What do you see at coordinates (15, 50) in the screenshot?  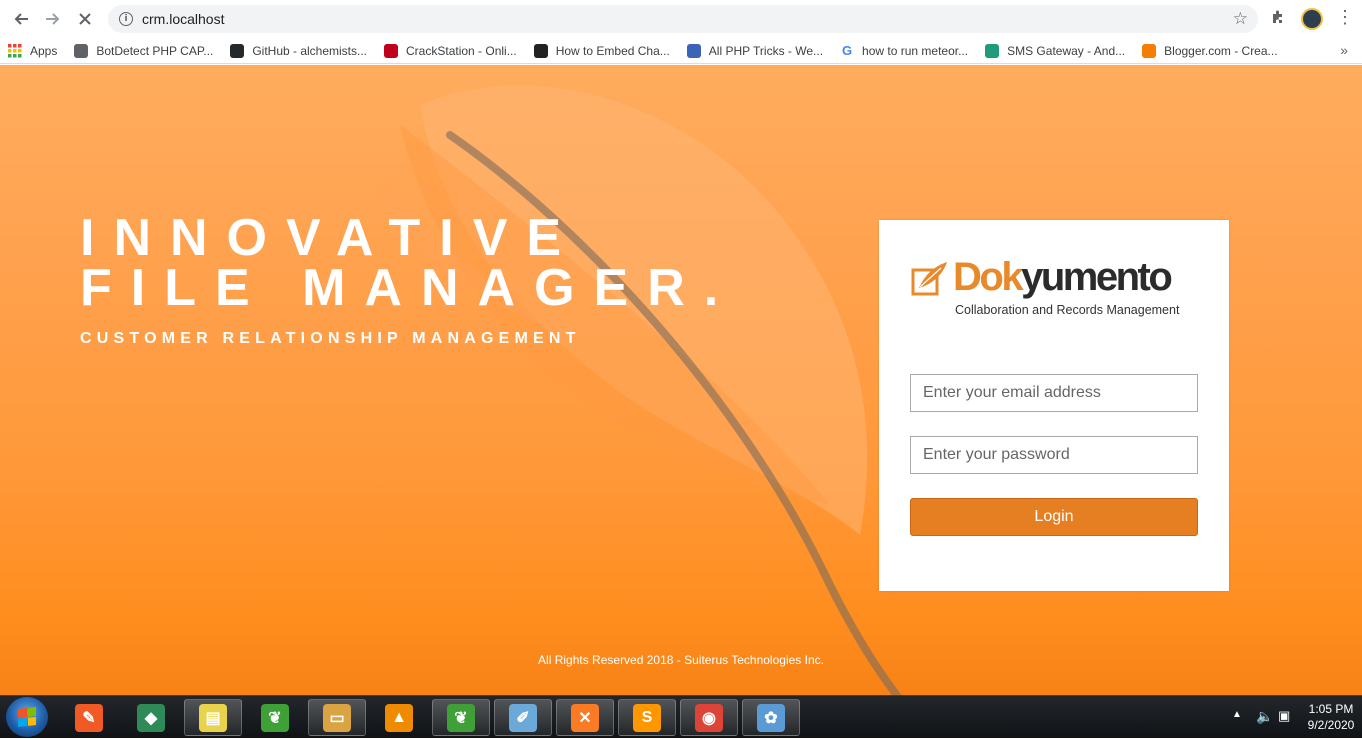 I see `apps-grid-icon` at bounding box center [15, 50].